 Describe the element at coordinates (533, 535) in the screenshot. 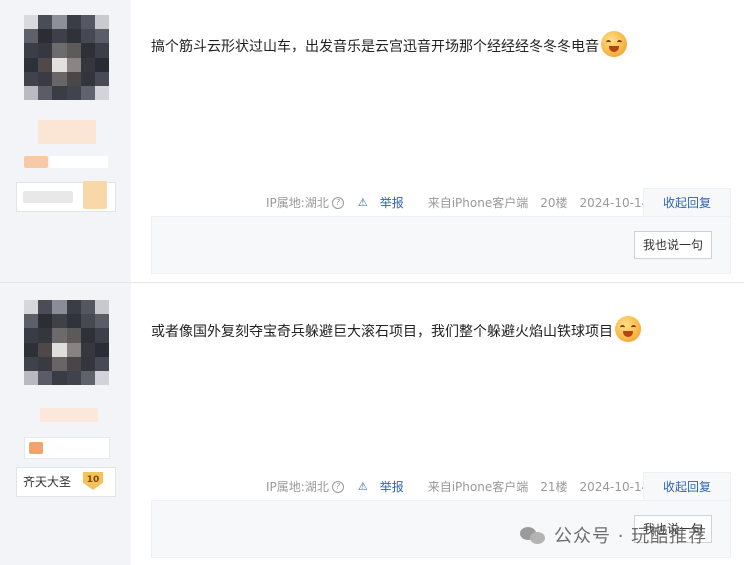

I see `wechat-icon` at that location.